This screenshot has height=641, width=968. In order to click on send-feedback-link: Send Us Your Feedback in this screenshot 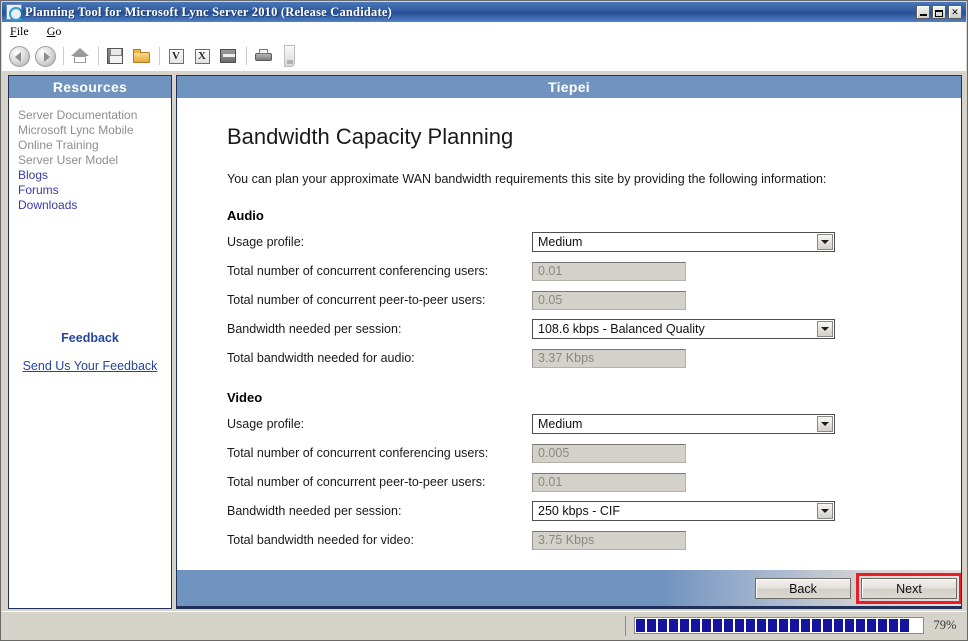, I will do `click(90, 366)`.